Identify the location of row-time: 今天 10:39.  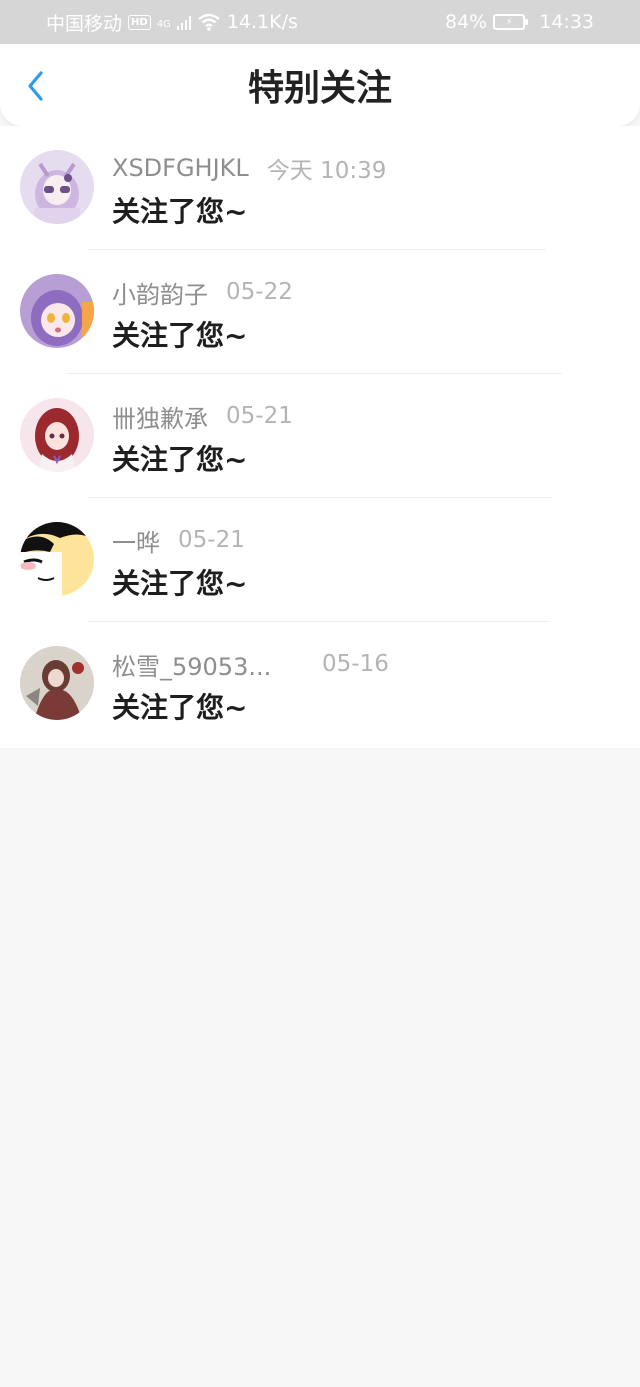
(326, 171).